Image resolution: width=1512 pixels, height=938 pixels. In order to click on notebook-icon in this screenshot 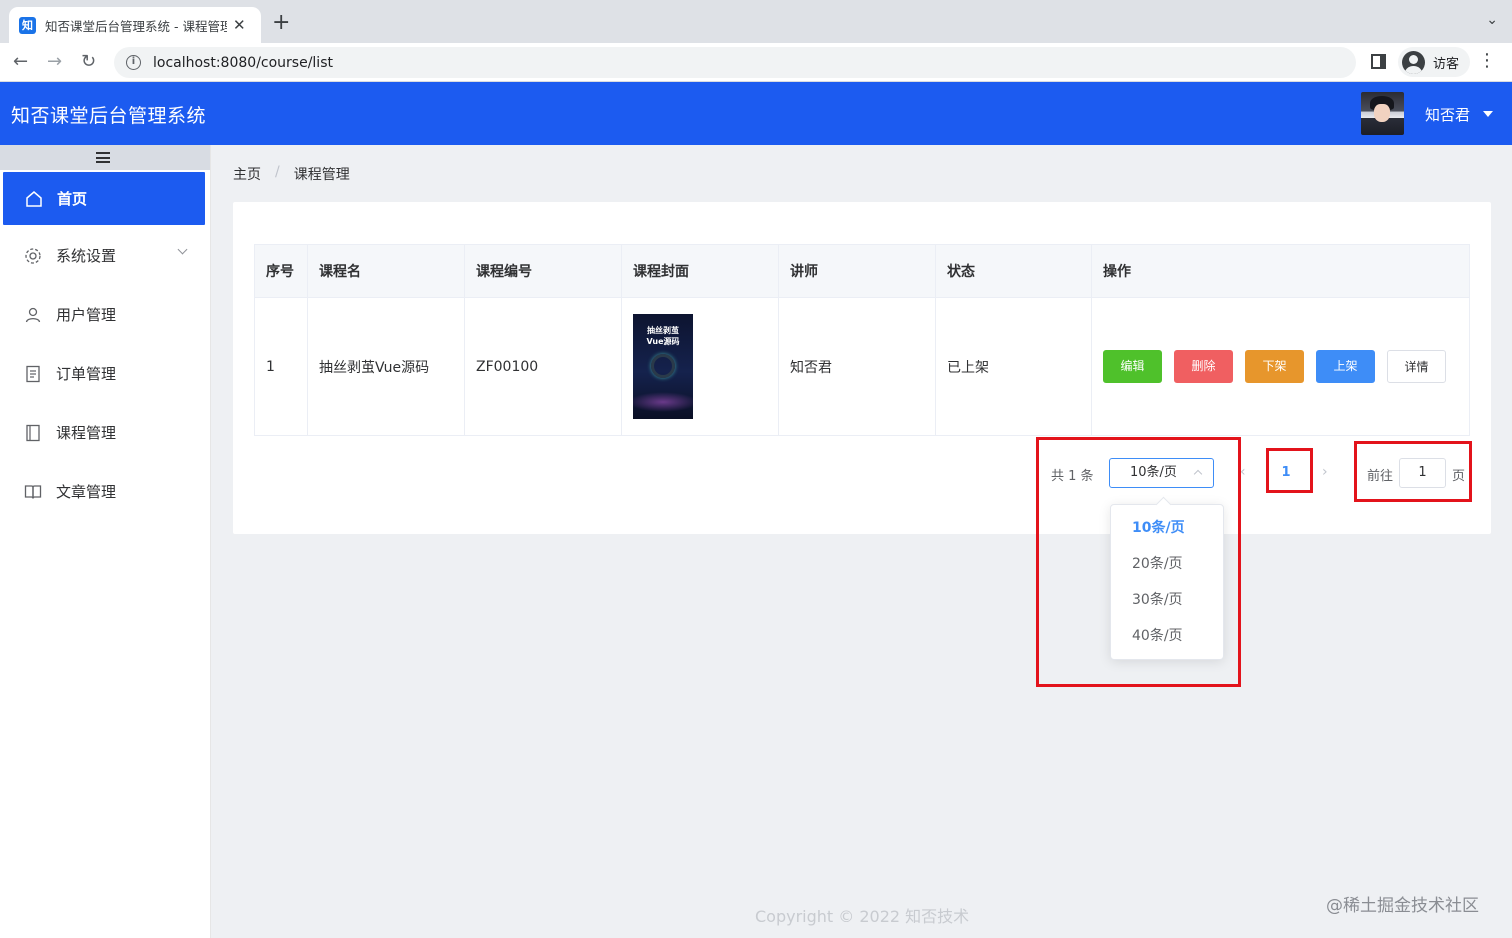, I will do `click(33, 433)`.